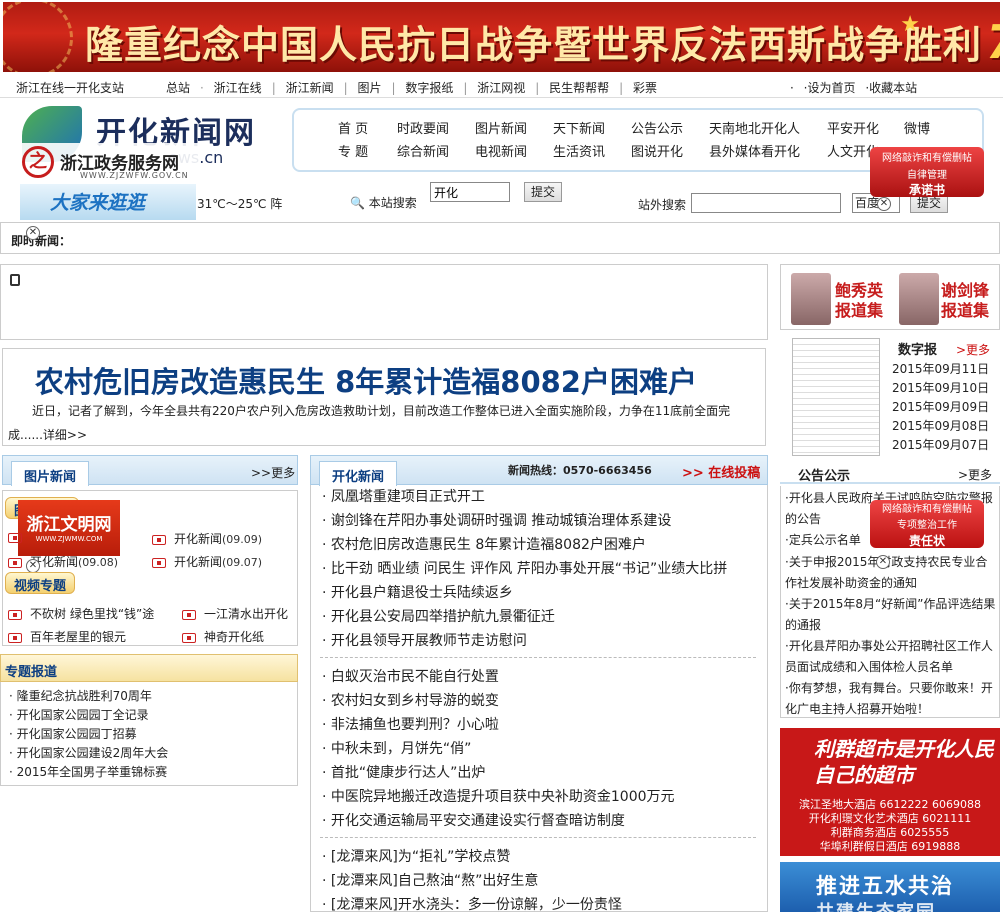 The width and height of the screenshot is (1003, 924). What do you see at coordinates (501, 150) in the screenshot?
I see `menu-tv-news: 电视新闻` at bounding box center [501, 150].